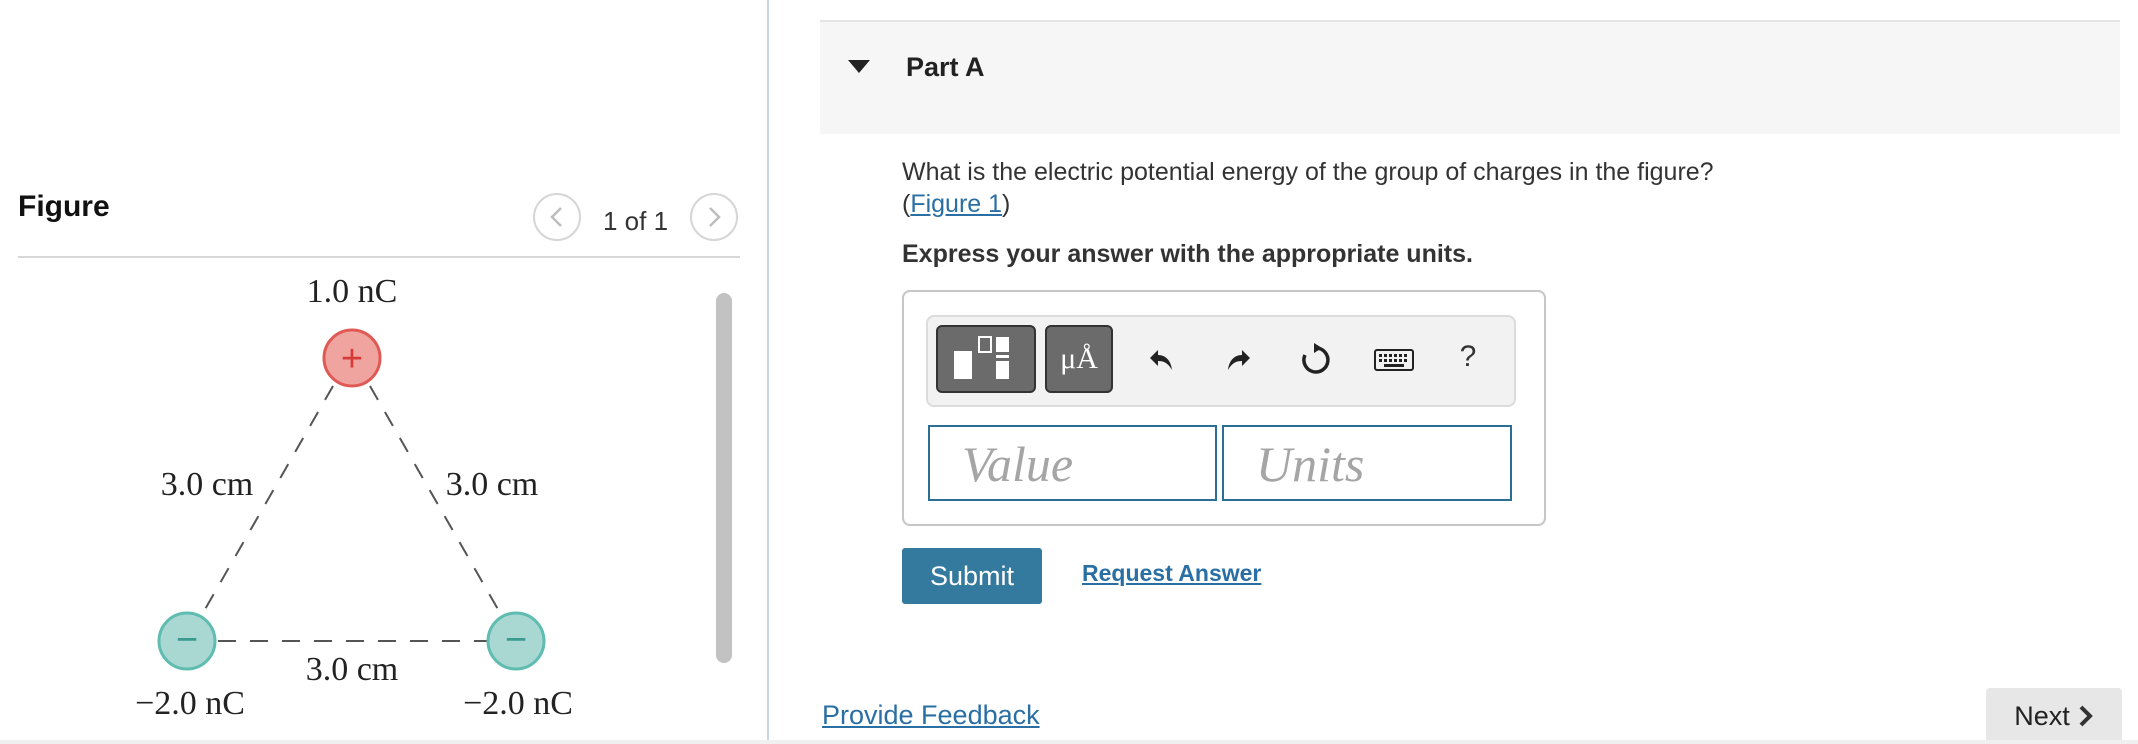  Describe the element at coordinates (956, 204) in the screenshot. I see `figure-link: Figure 1` at that location.